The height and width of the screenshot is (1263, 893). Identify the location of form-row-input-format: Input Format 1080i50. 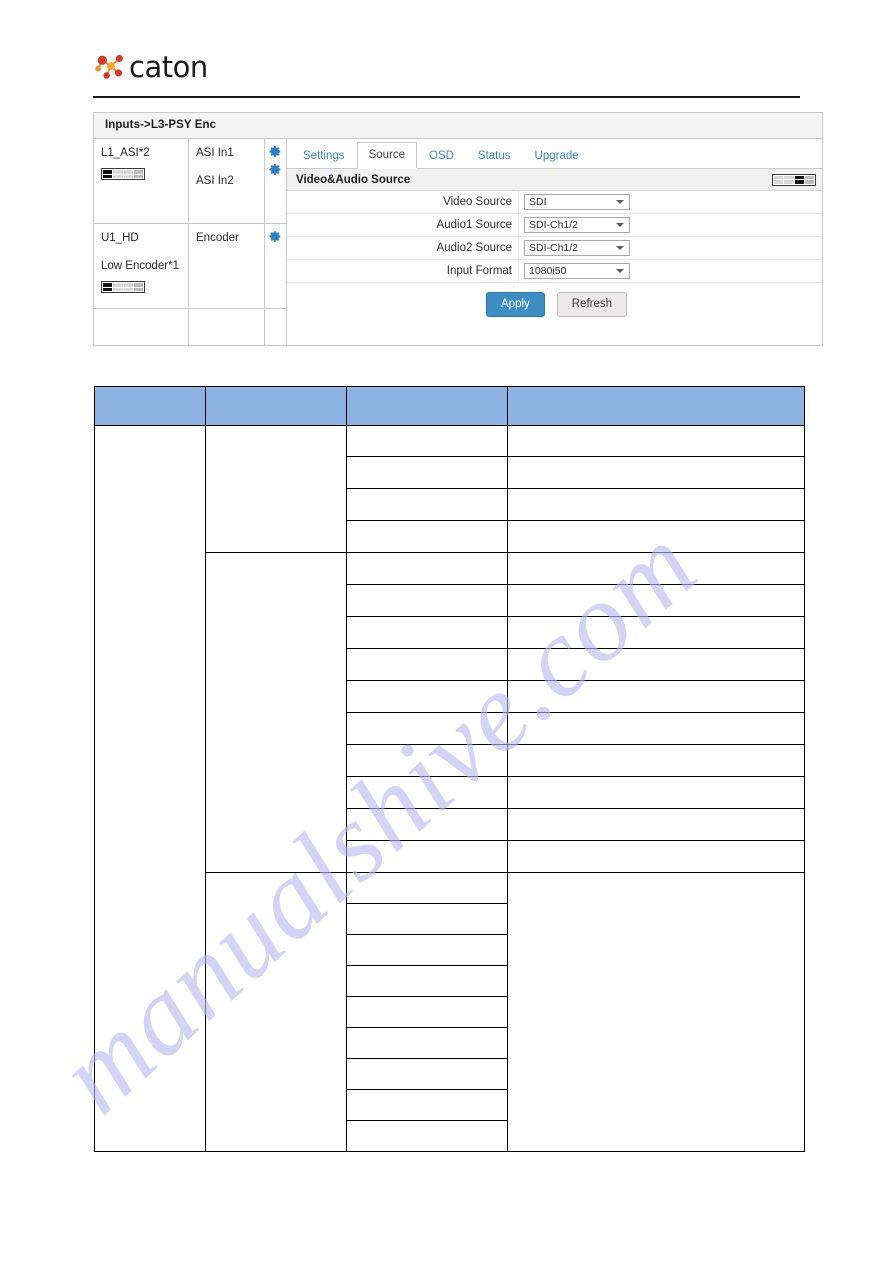
(554, 271).